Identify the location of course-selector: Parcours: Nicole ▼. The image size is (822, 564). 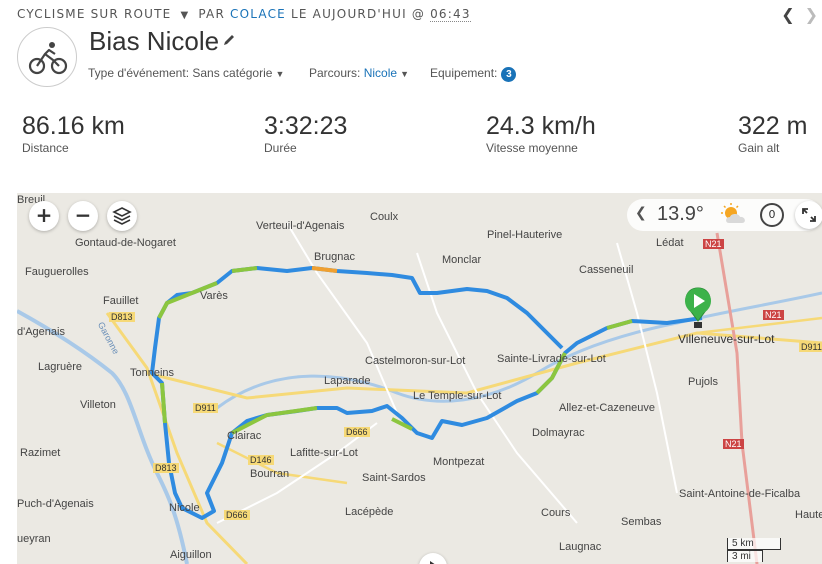
(359, 73).